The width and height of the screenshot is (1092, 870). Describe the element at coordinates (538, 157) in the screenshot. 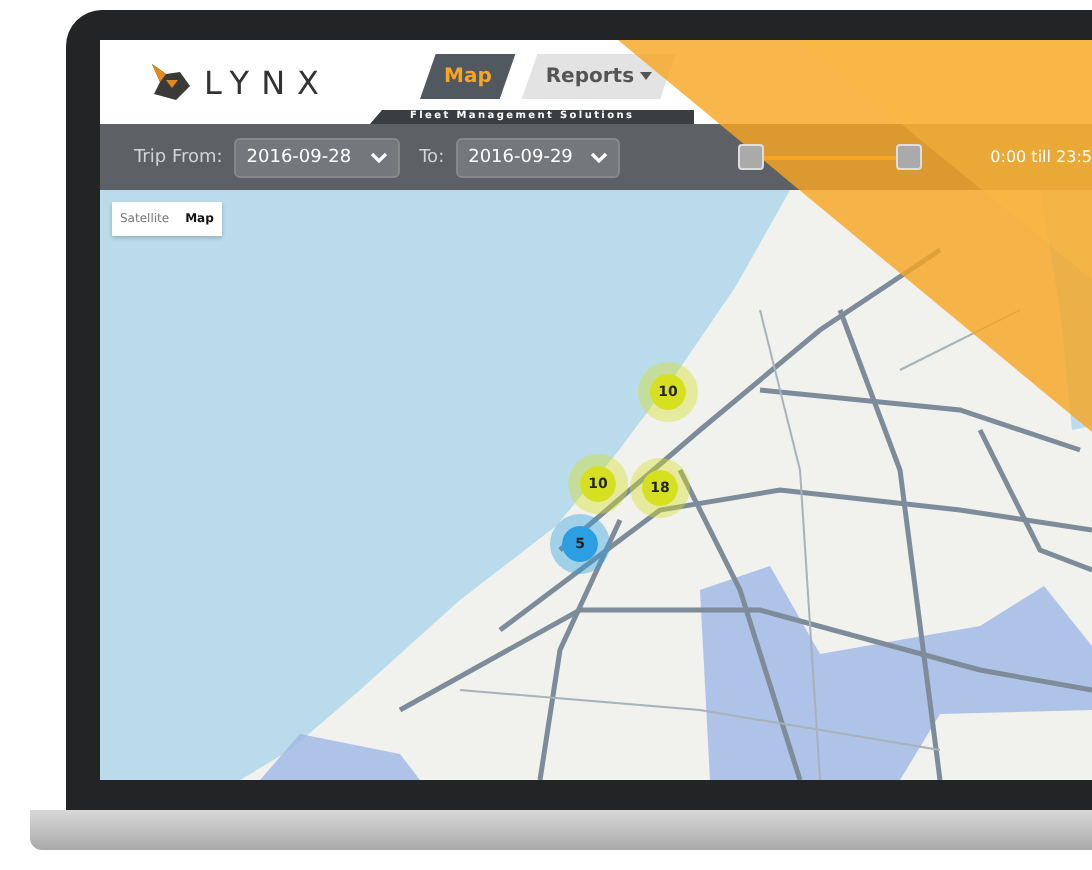

I see `to-date-select: 2016-09-29` at that location.